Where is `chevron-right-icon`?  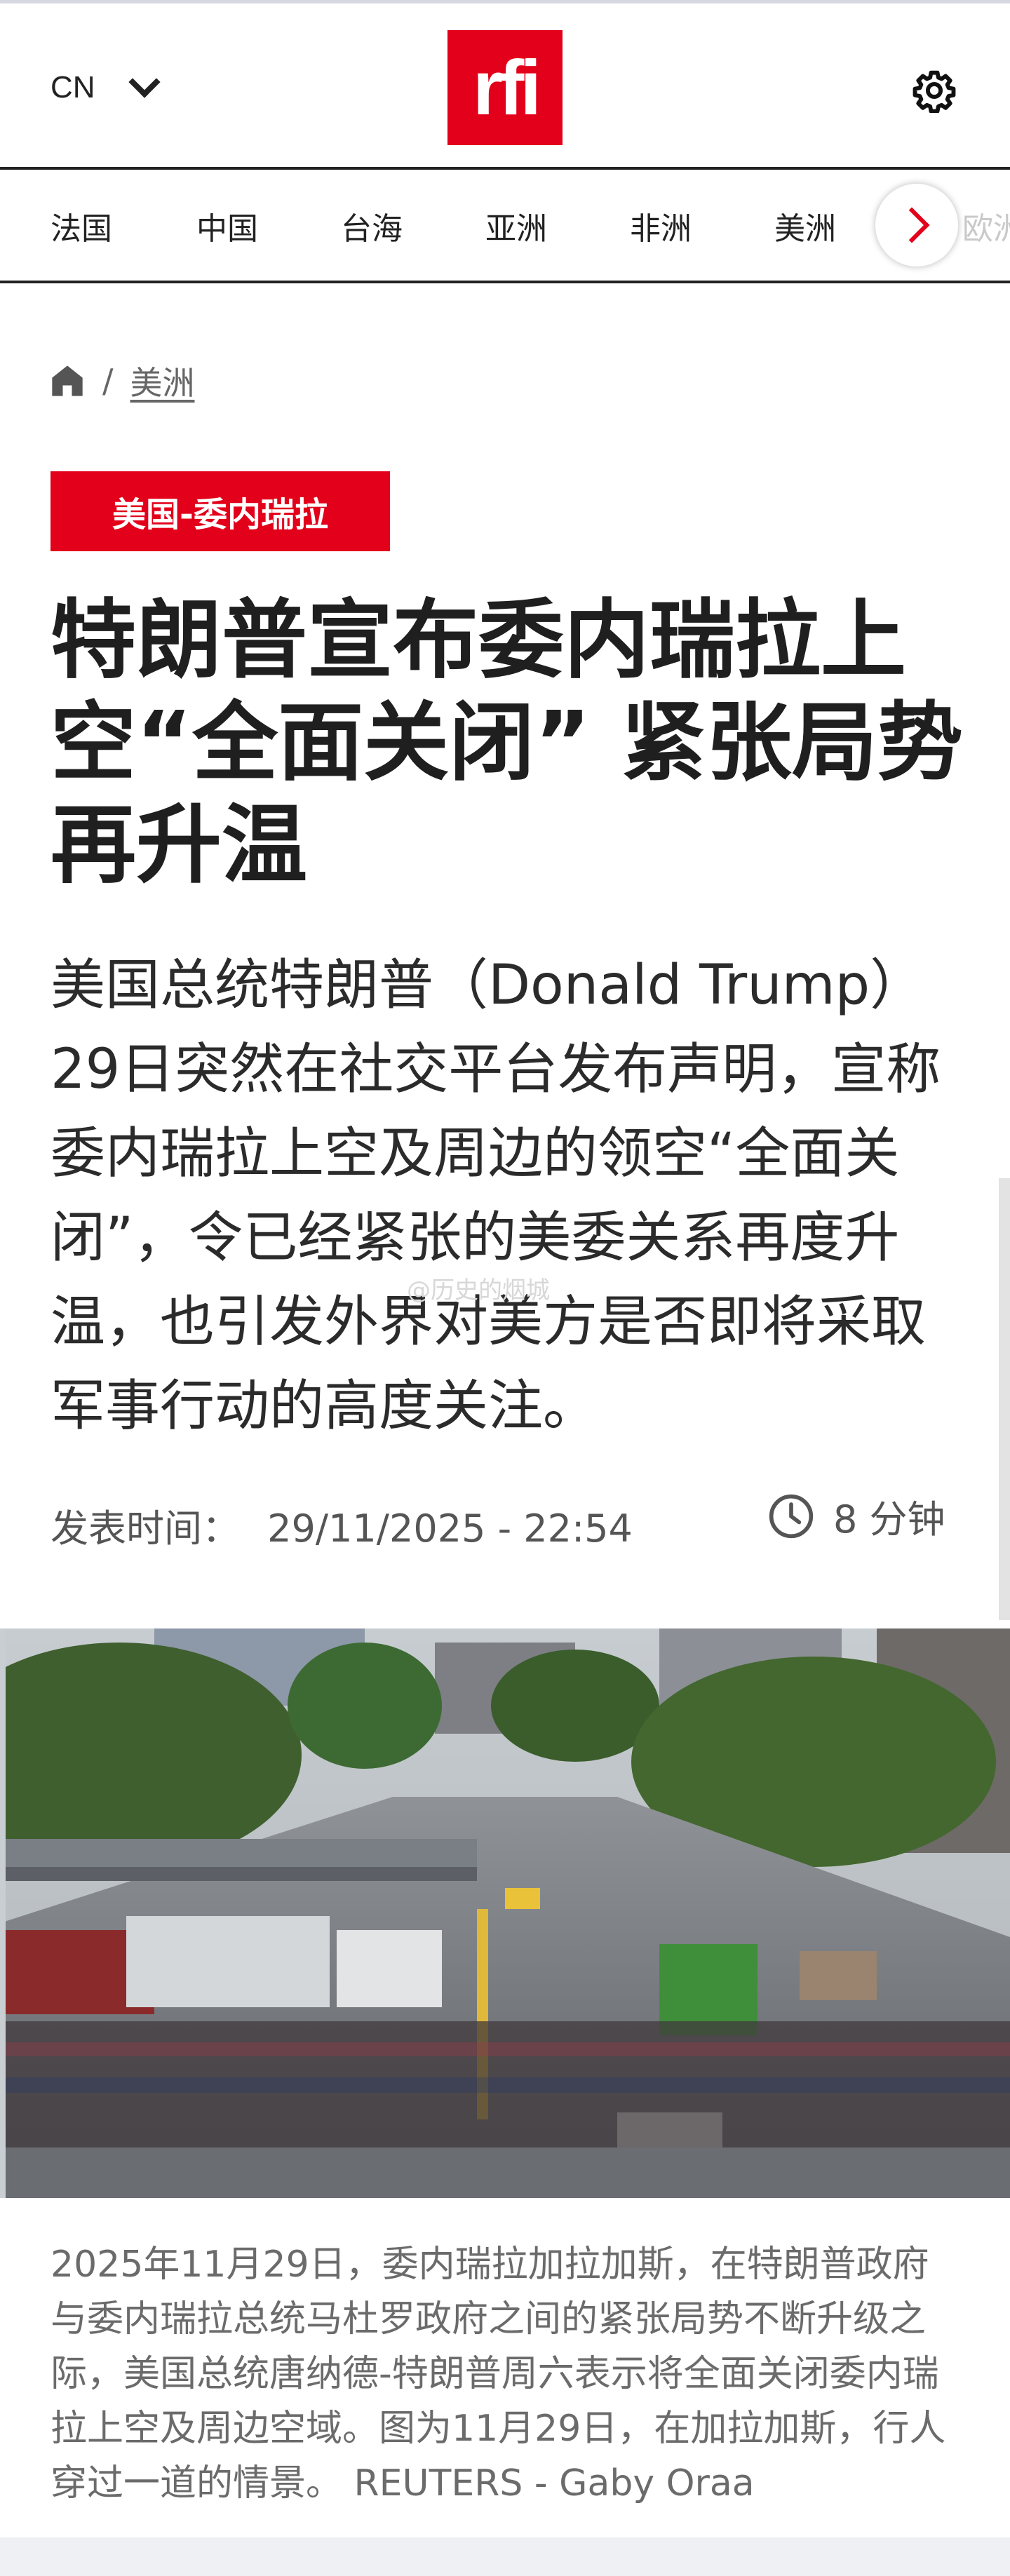
chevron-right-icon is located at coordinates (912, 225).